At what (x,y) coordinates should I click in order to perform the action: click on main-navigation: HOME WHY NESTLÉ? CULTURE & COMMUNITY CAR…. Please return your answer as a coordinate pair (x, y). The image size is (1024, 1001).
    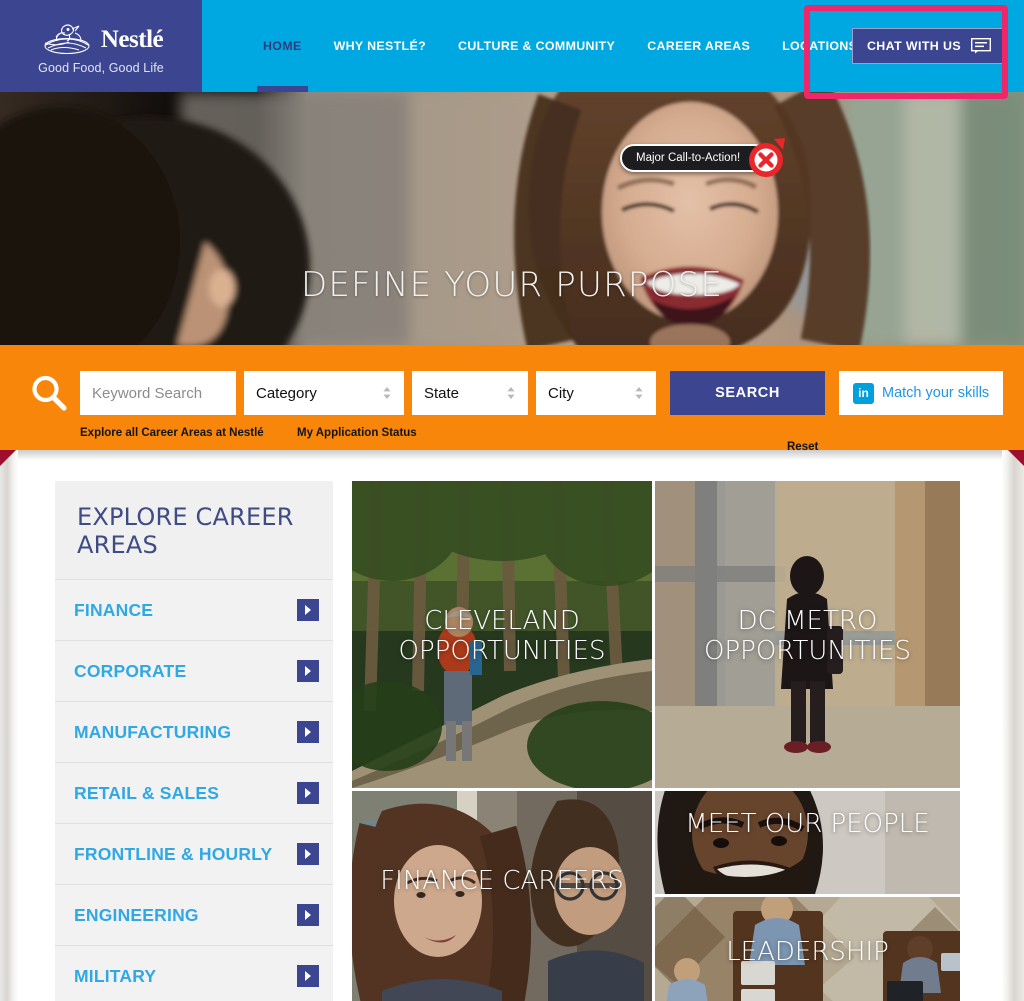
    Looking at the image, I should click on (613, 46).